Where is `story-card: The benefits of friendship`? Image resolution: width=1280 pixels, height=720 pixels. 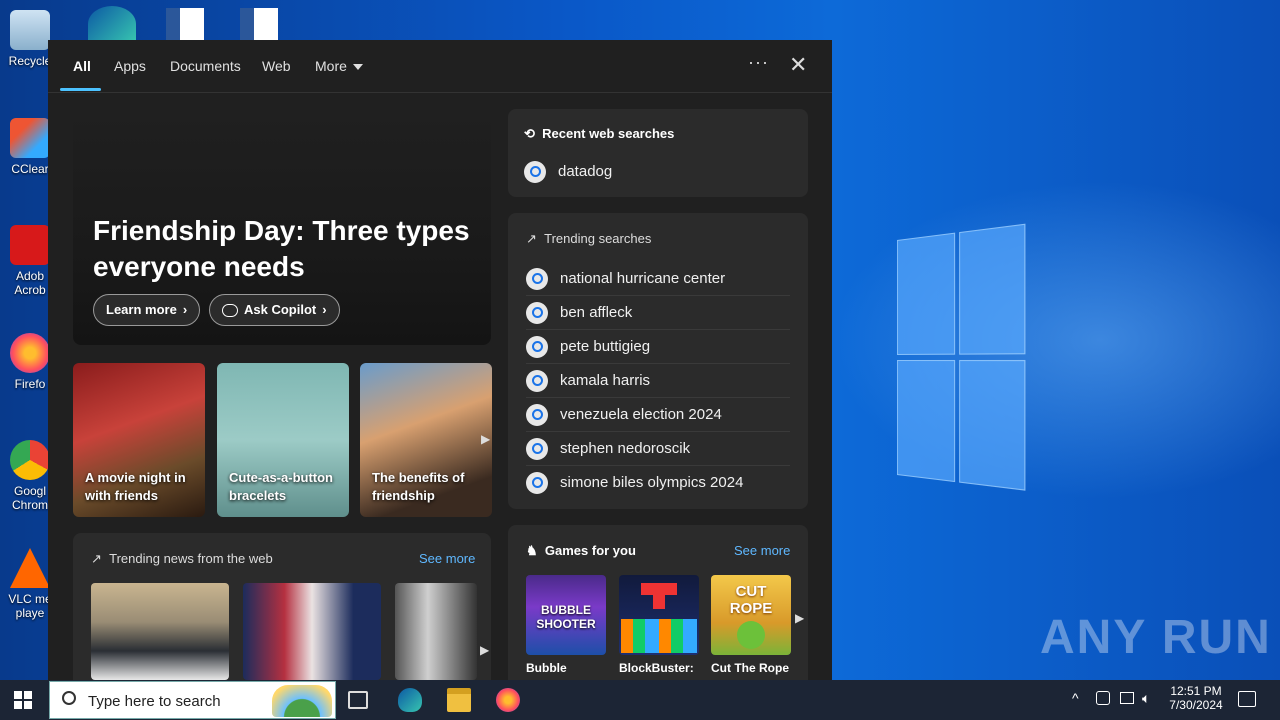 story-card: The benefits of friendship is located at coordinates (426, 440).